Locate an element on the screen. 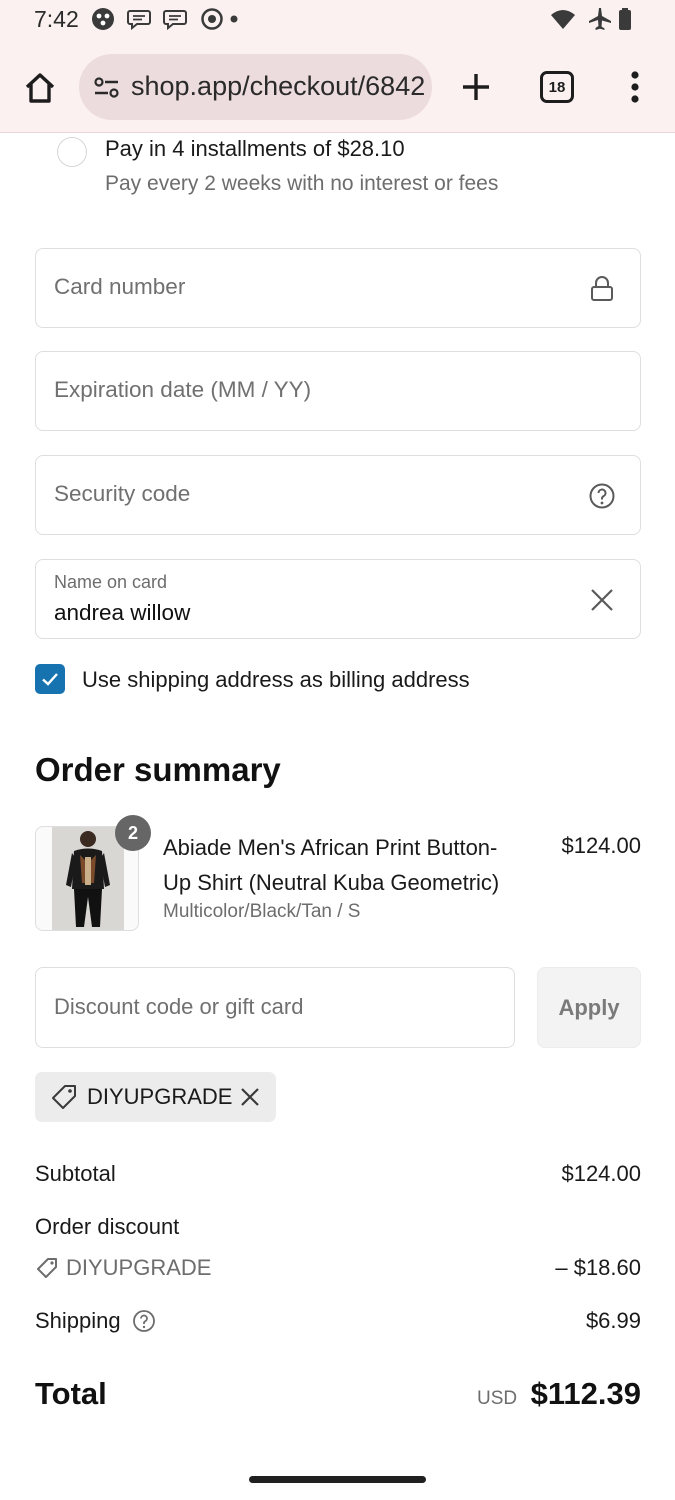 Image resolution: width=675 pixels, height=1500 pixels. expiration-date-field: Expiration date (MM / YY) is located at coordinates (338, 391).